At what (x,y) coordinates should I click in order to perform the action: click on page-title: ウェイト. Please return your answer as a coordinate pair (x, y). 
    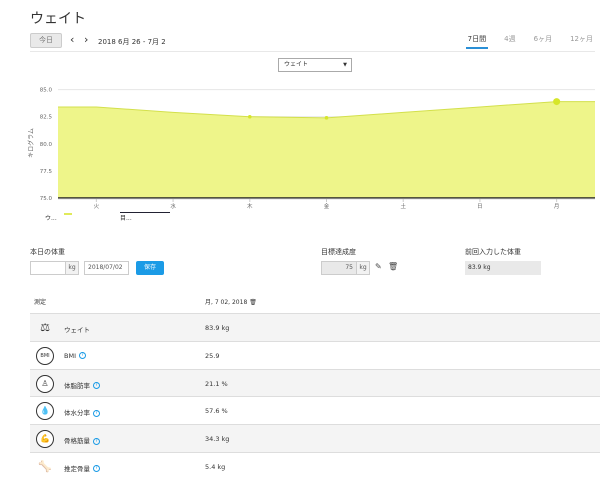
    Looking at the image, I should click on (58, 19).